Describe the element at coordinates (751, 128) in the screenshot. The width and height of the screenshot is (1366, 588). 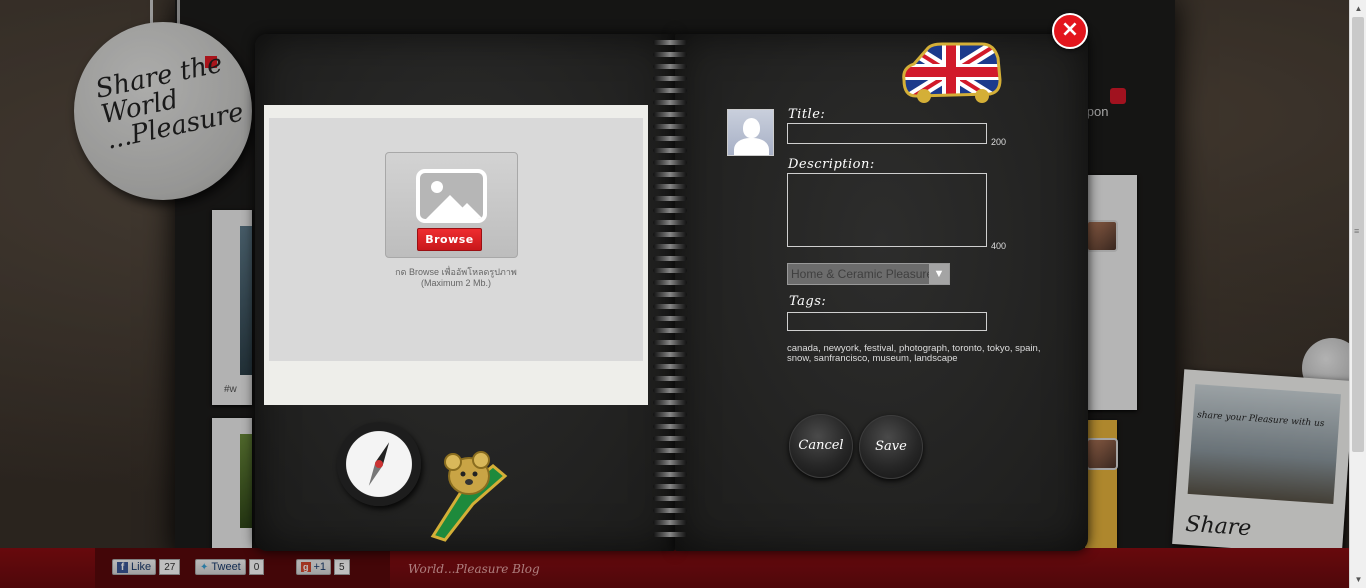
I see `user-silhouette-icon` at that location.